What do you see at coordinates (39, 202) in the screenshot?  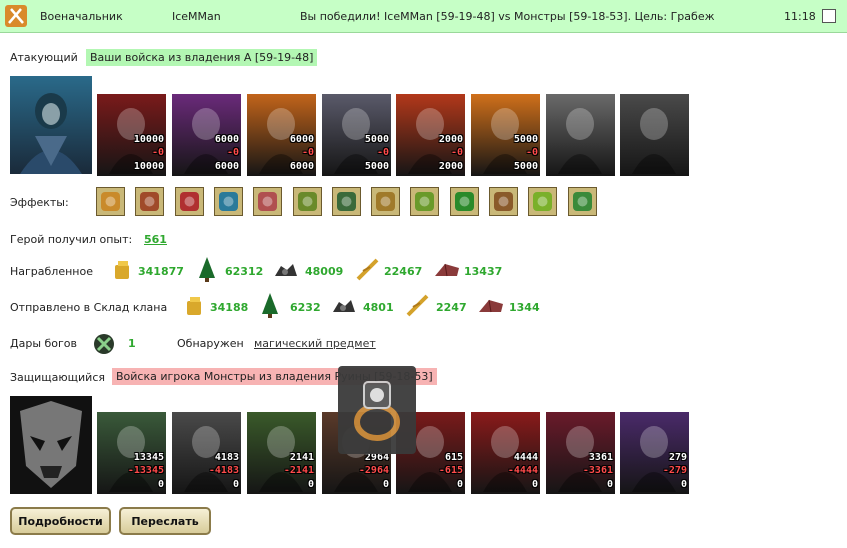 I see `effects-label: Эффекты:` at bounding box center [39, 202].